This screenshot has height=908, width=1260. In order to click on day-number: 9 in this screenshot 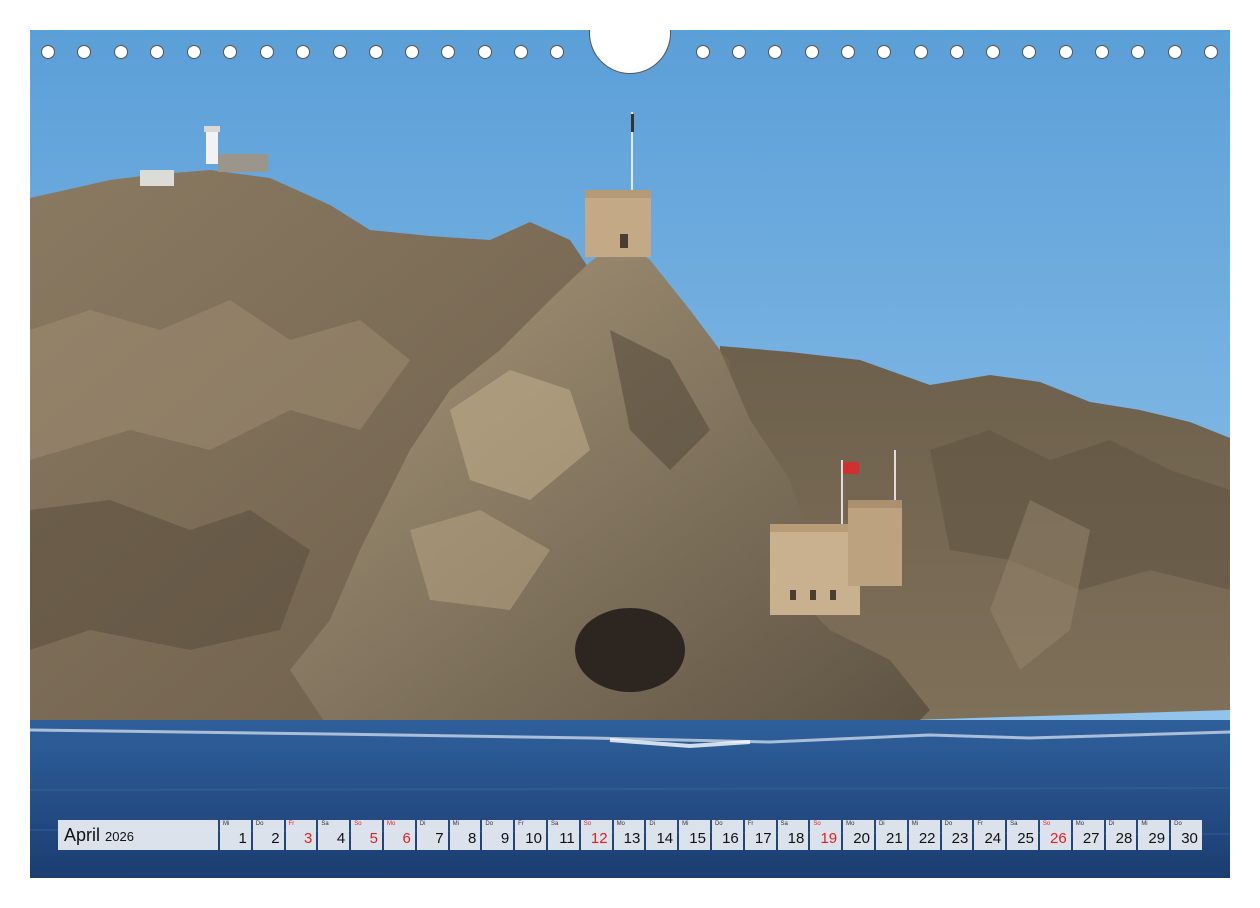, I will do `click(505, 838)`.